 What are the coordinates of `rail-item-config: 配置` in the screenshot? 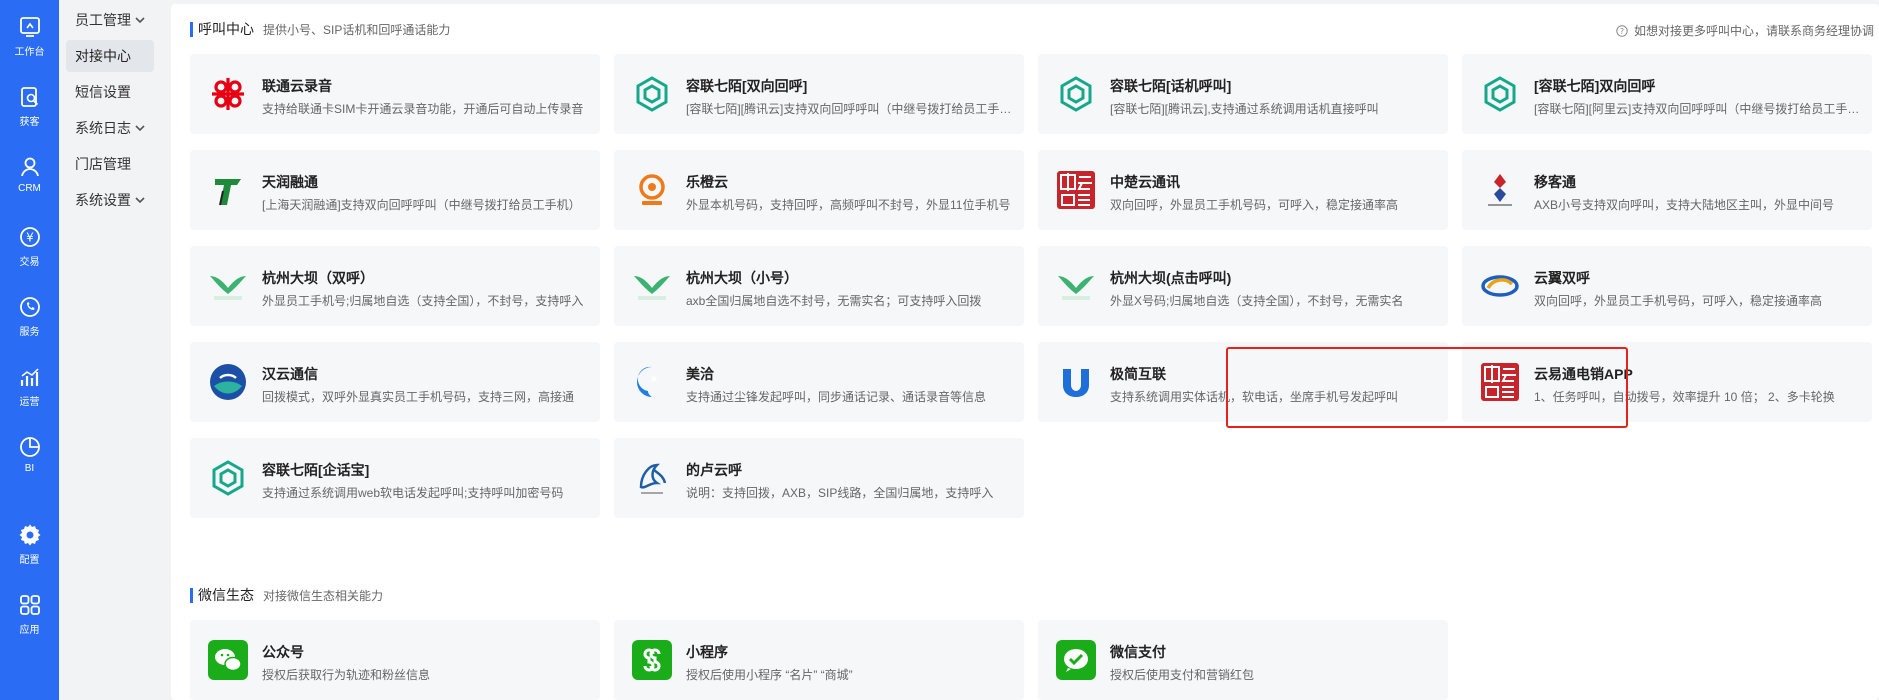 It's located at (29, 544).